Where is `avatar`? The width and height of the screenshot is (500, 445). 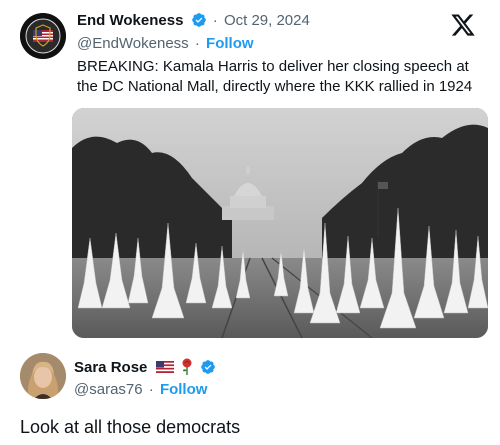 avatar is located at coordinates (43, 36).